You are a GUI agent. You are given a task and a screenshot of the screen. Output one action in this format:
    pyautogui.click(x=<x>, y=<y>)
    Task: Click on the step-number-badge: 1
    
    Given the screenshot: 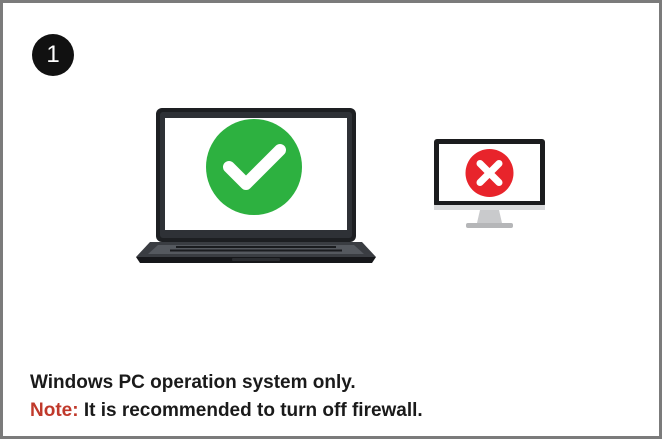 What is the action you would take?
    pyautogui.click(x=53, y=55)
    